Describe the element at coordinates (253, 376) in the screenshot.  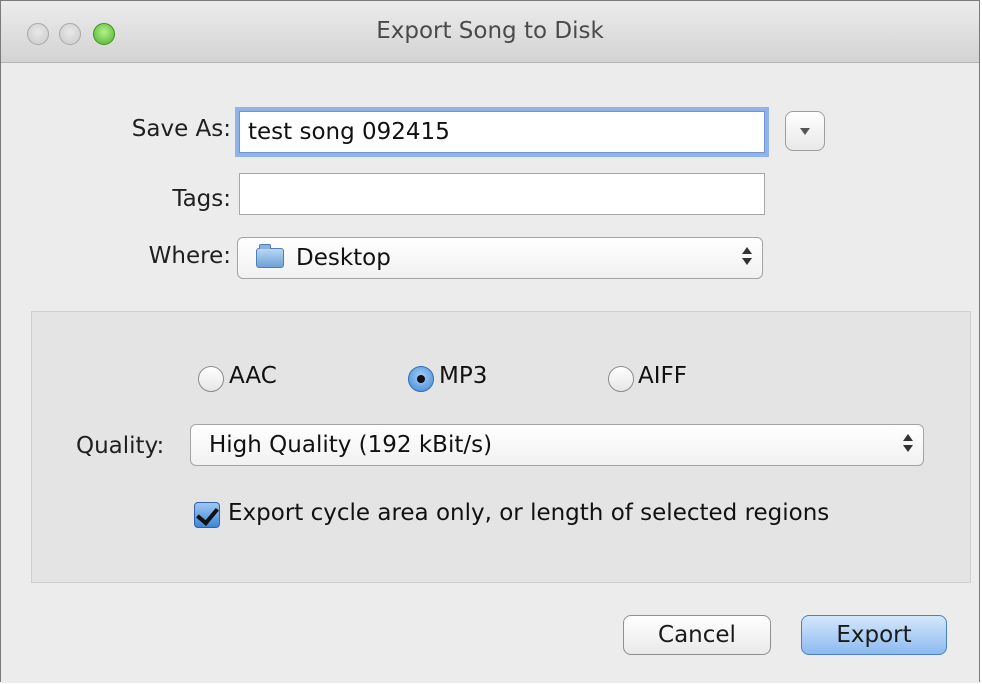
I see `radio-aac-label: AAC` at that location.